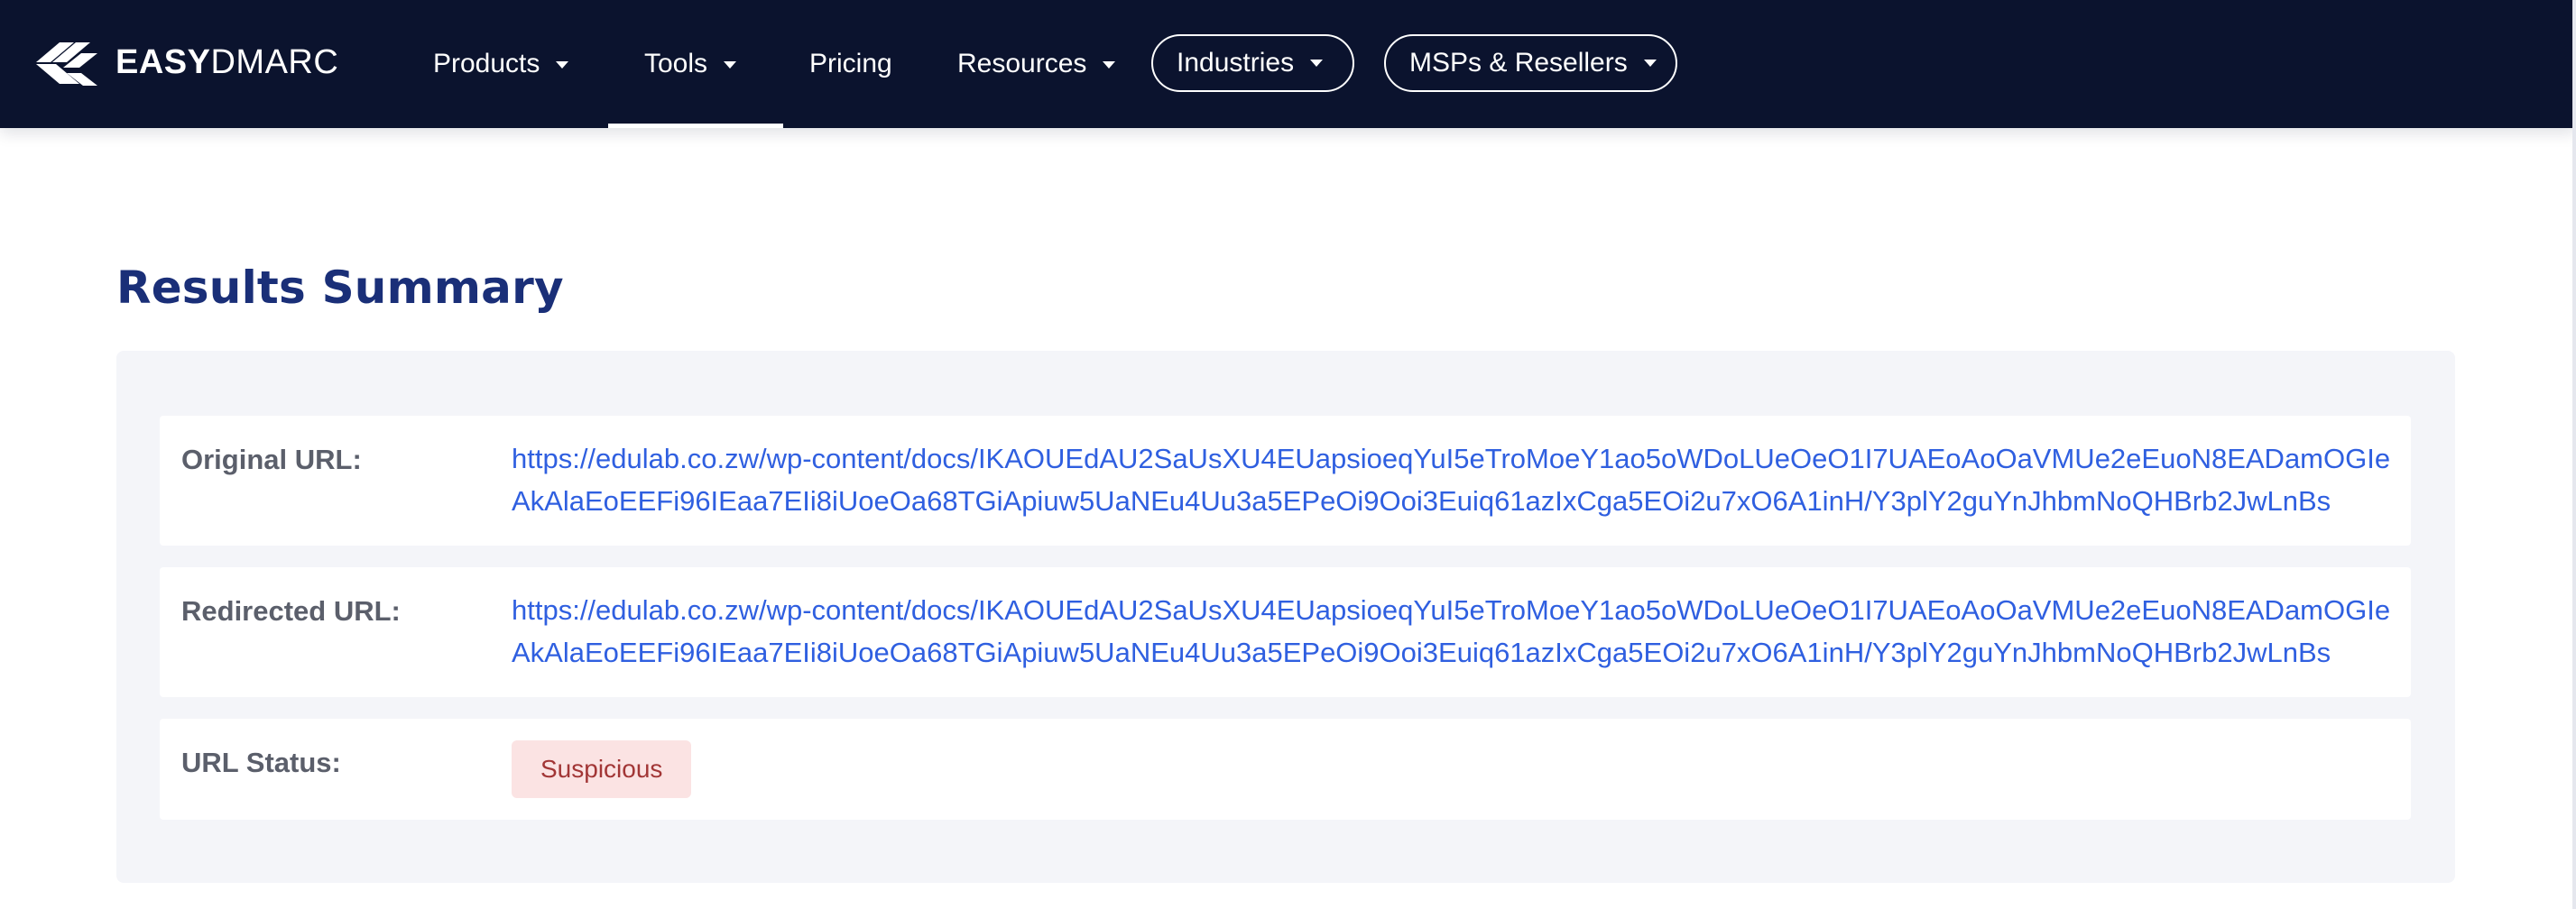  Describe the element at coordinates (274, 62) in the screenshot. I see `brand-name-light: DMARC` at that location.